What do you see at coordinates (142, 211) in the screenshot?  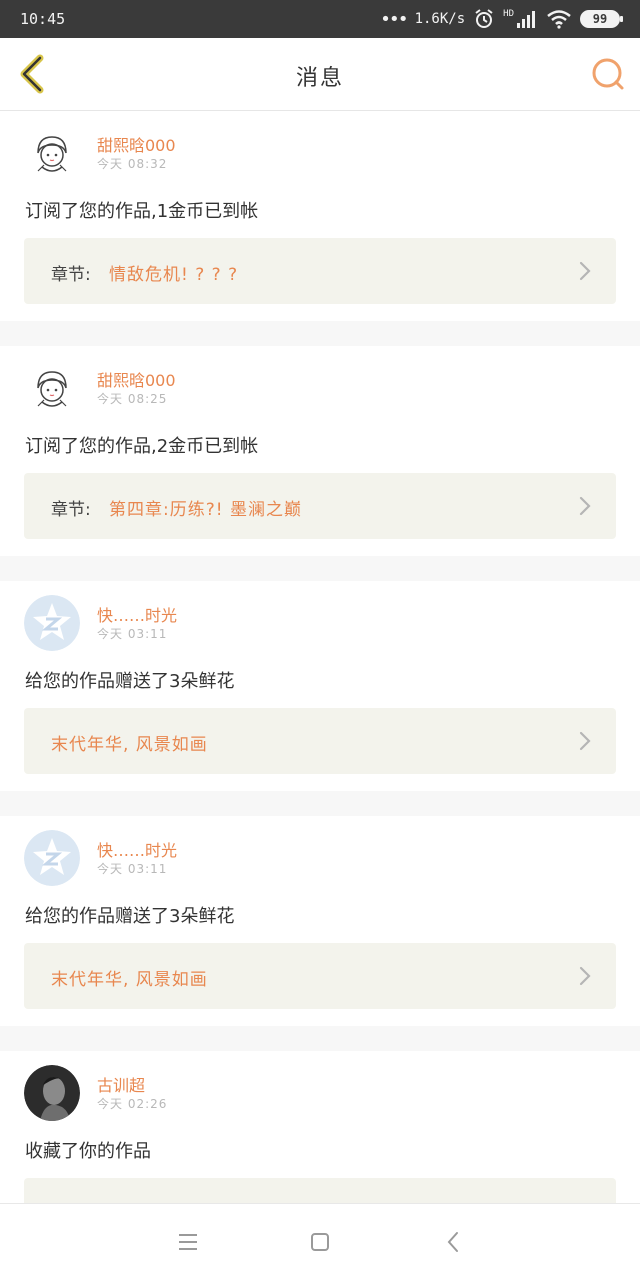 I see `message-text: 订阅了您的作品,1金币已到帐` at bounding box center [142, 211].